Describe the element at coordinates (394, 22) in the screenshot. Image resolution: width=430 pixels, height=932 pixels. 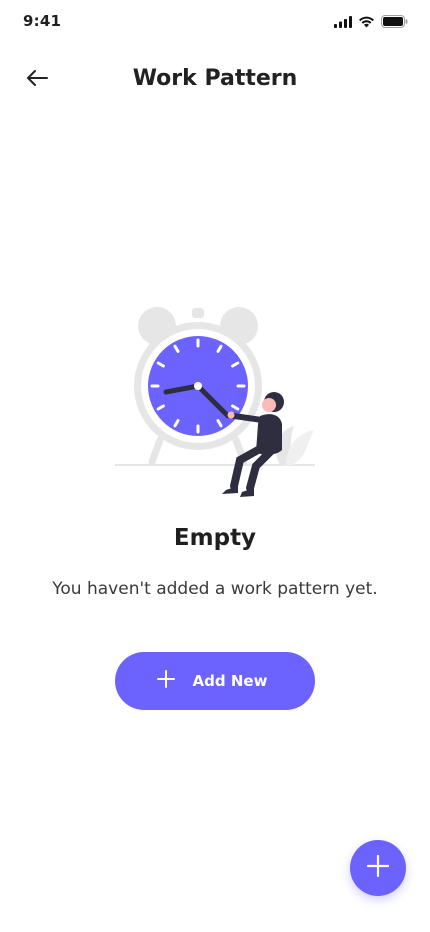
I see `battery-icon` at that location.